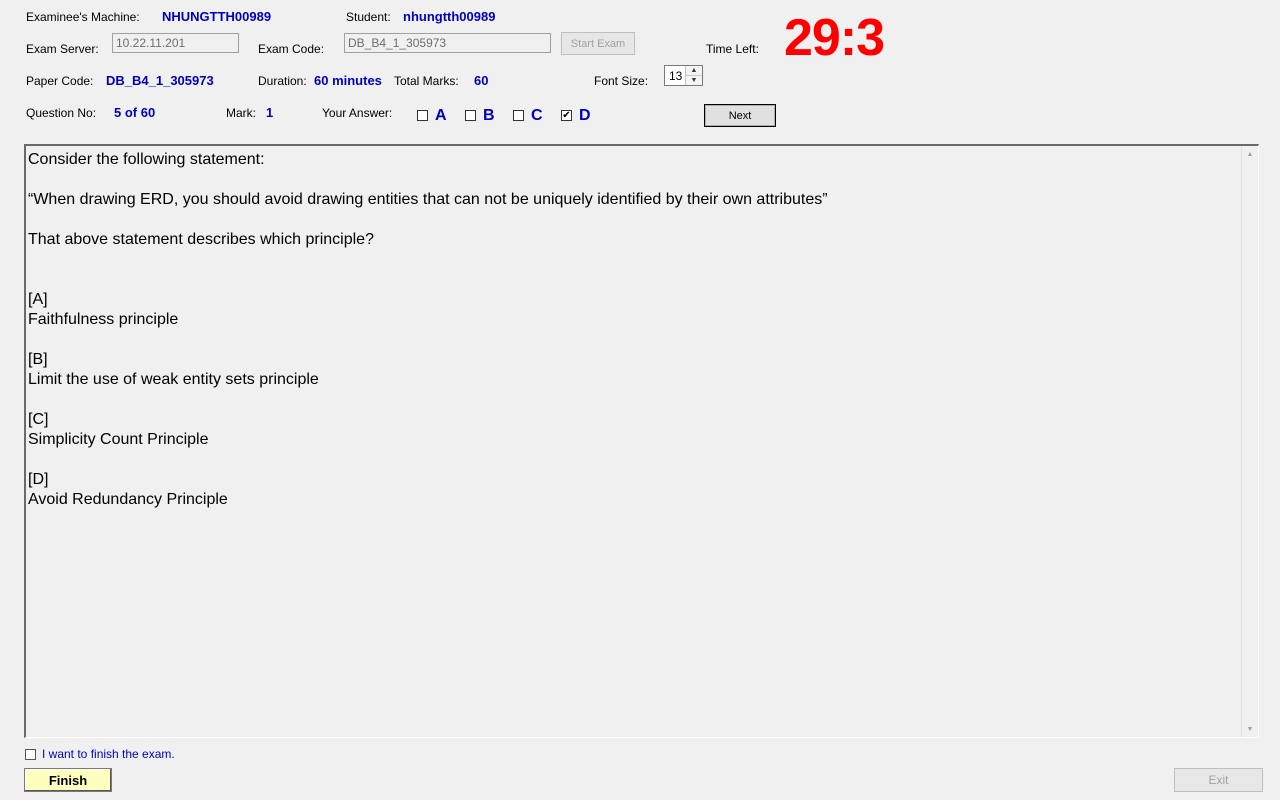 The image size is (1280, 800). I want to click on time-left-timer: 29:3, so click(834, 38).